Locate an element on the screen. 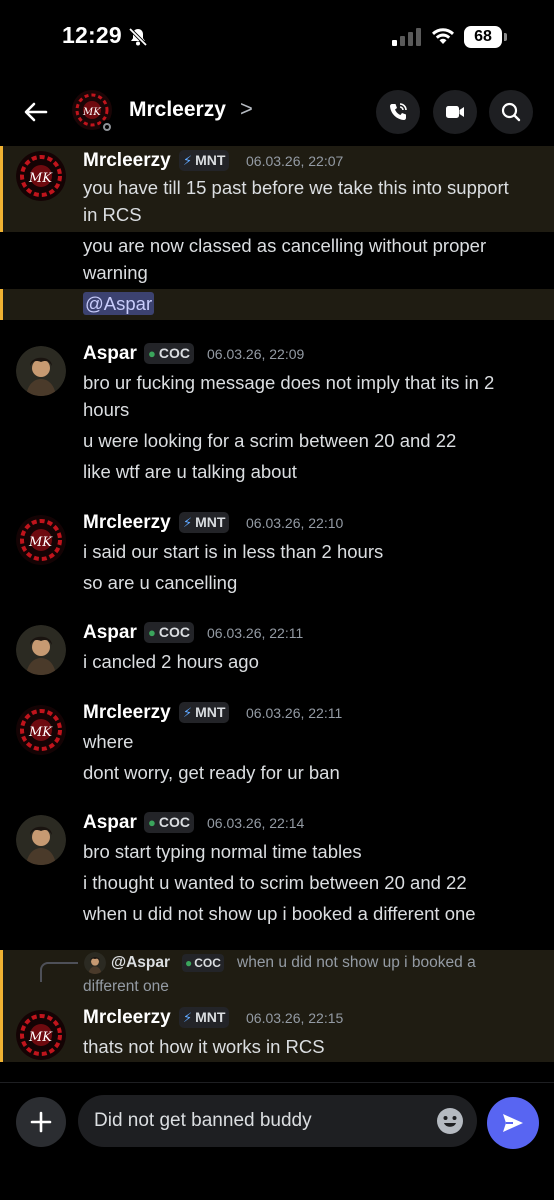 Image resolution: width=554 pixels, height=1200 pixels. message-input: Did not get banned buddy is located at coordinates (277, 1121).